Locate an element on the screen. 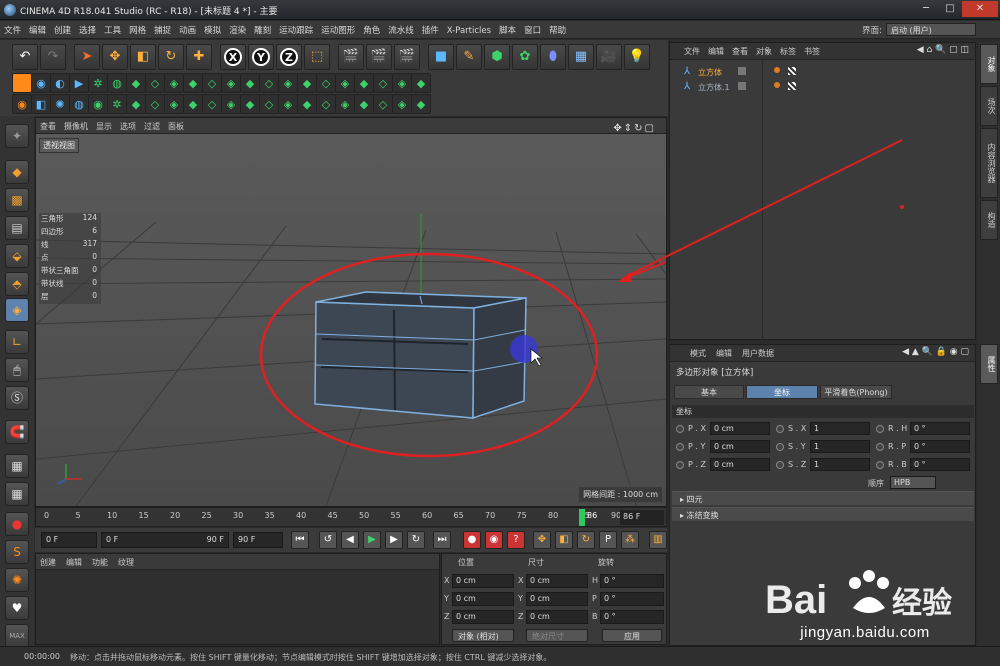  go-to-start-icon: ⏮ is located at coordinates (300, 540).